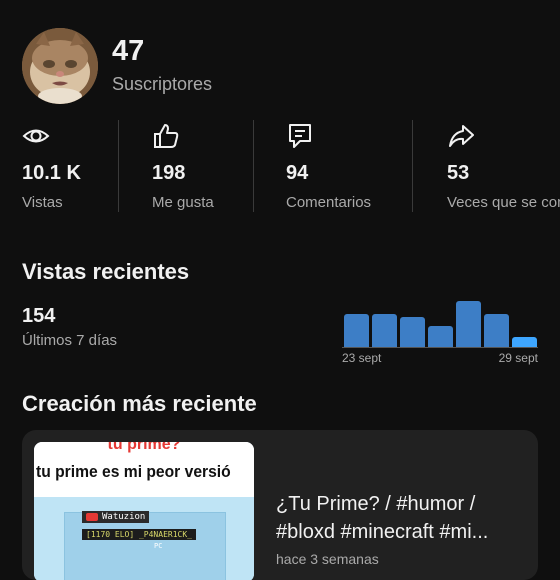  Describe the element at coordinates (440, 347) in the screenshot. I see `chart-axis` at that location.